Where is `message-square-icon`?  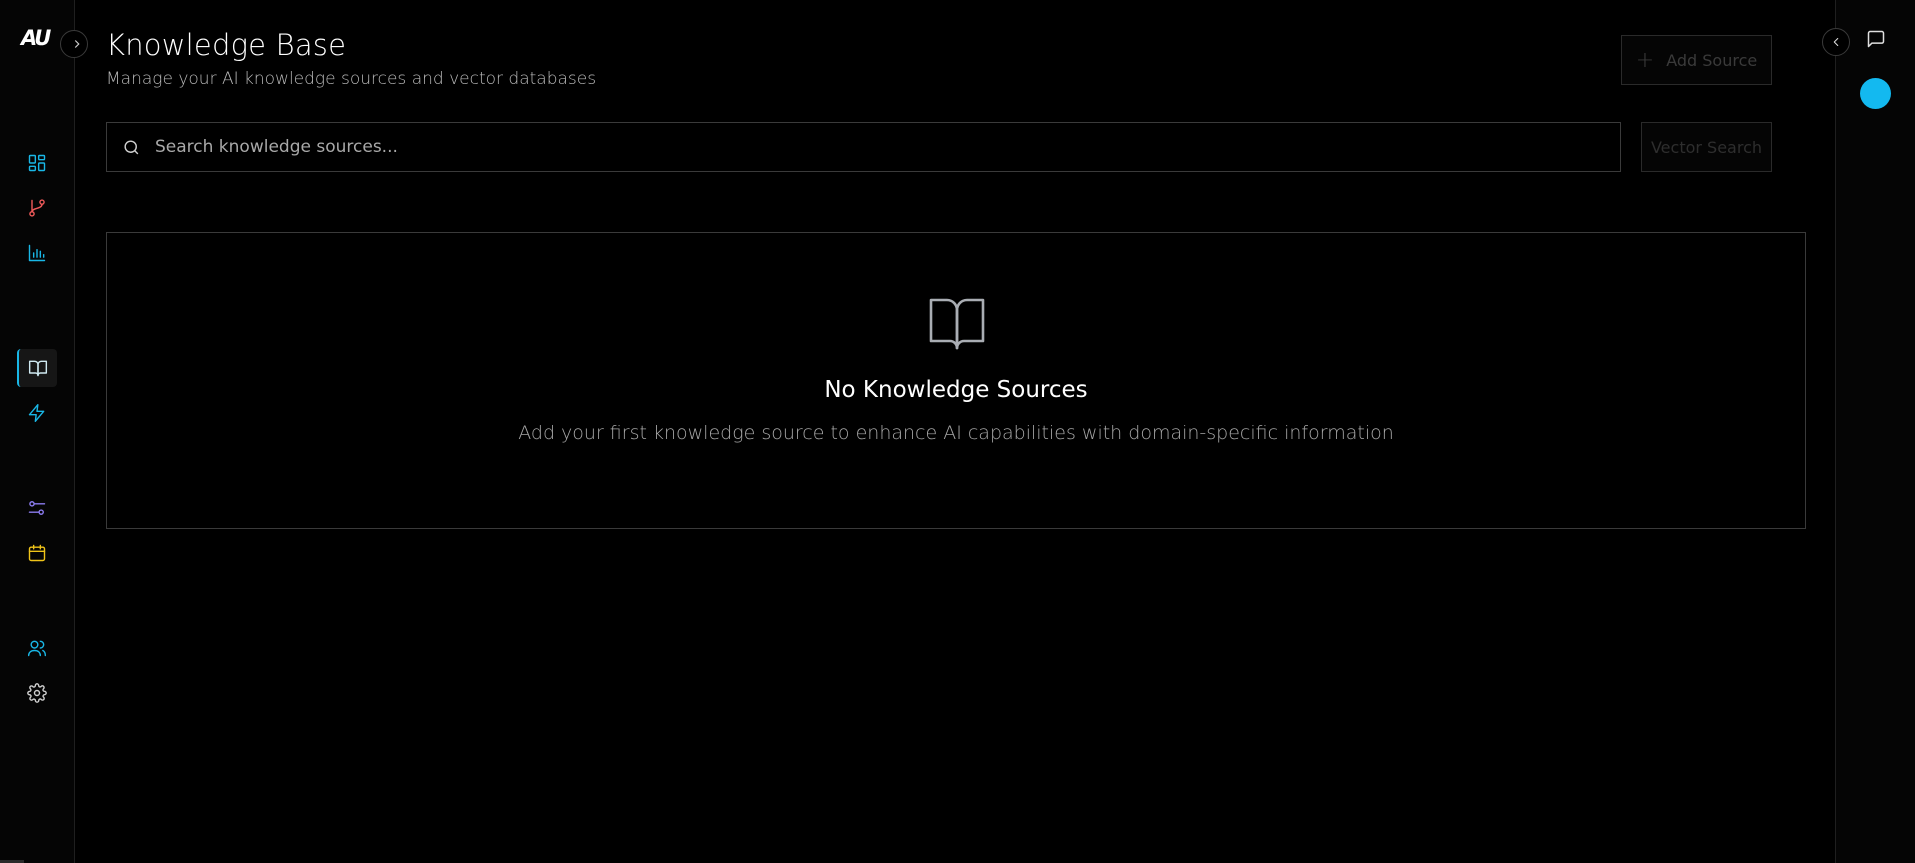
message-square-icon is located at coordinates (1876, 39).